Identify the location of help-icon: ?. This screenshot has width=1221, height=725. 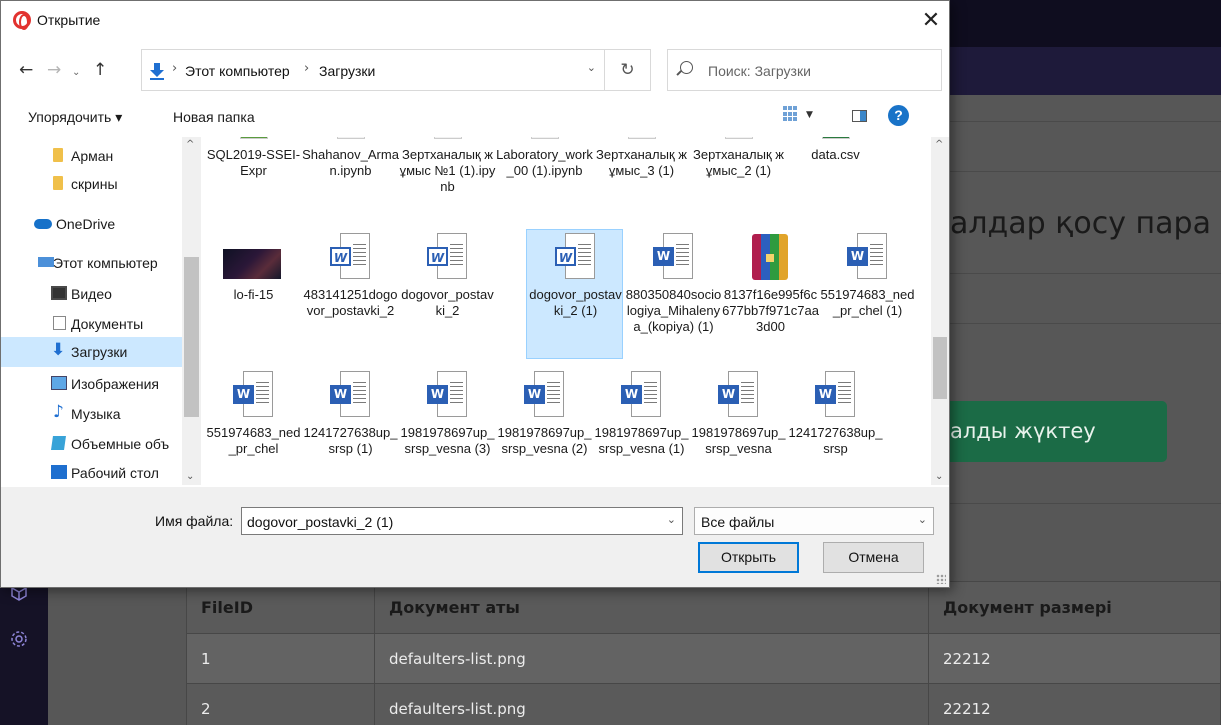
(898, 115).